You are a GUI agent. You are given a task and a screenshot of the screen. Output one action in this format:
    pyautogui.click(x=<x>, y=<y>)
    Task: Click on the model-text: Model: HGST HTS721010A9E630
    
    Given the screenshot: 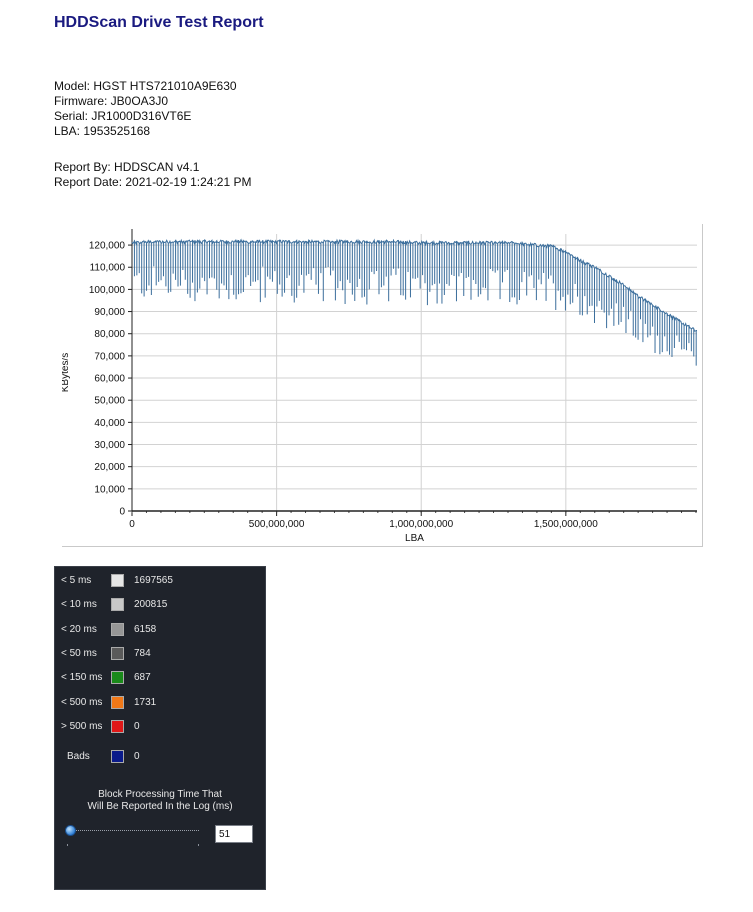 What is the action you would take?
    pyautogui.click(x=145, y=86)
    